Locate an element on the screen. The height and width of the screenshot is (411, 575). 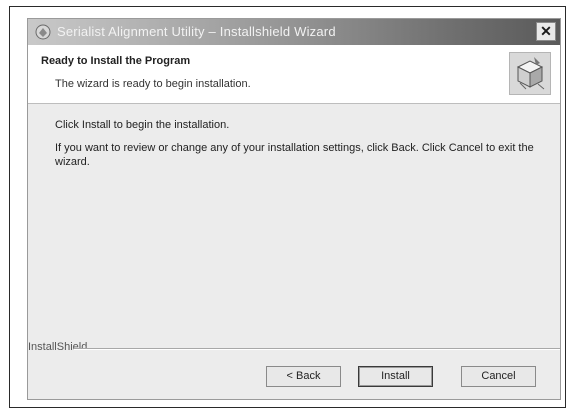
back-button: < Back is located at coordinates (303, 376).